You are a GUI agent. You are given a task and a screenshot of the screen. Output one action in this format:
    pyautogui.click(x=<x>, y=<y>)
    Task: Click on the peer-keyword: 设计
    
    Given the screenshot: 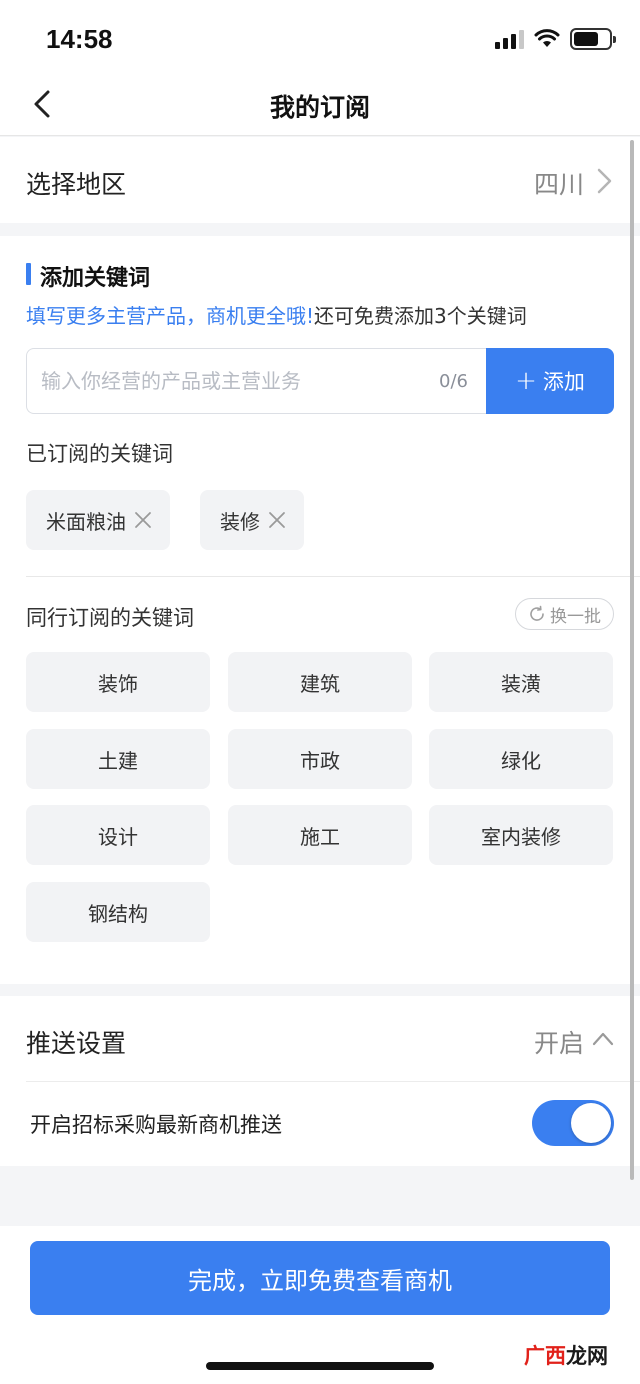 What is the action you would take?
    pyautogui.click(x=118, y=835)
    